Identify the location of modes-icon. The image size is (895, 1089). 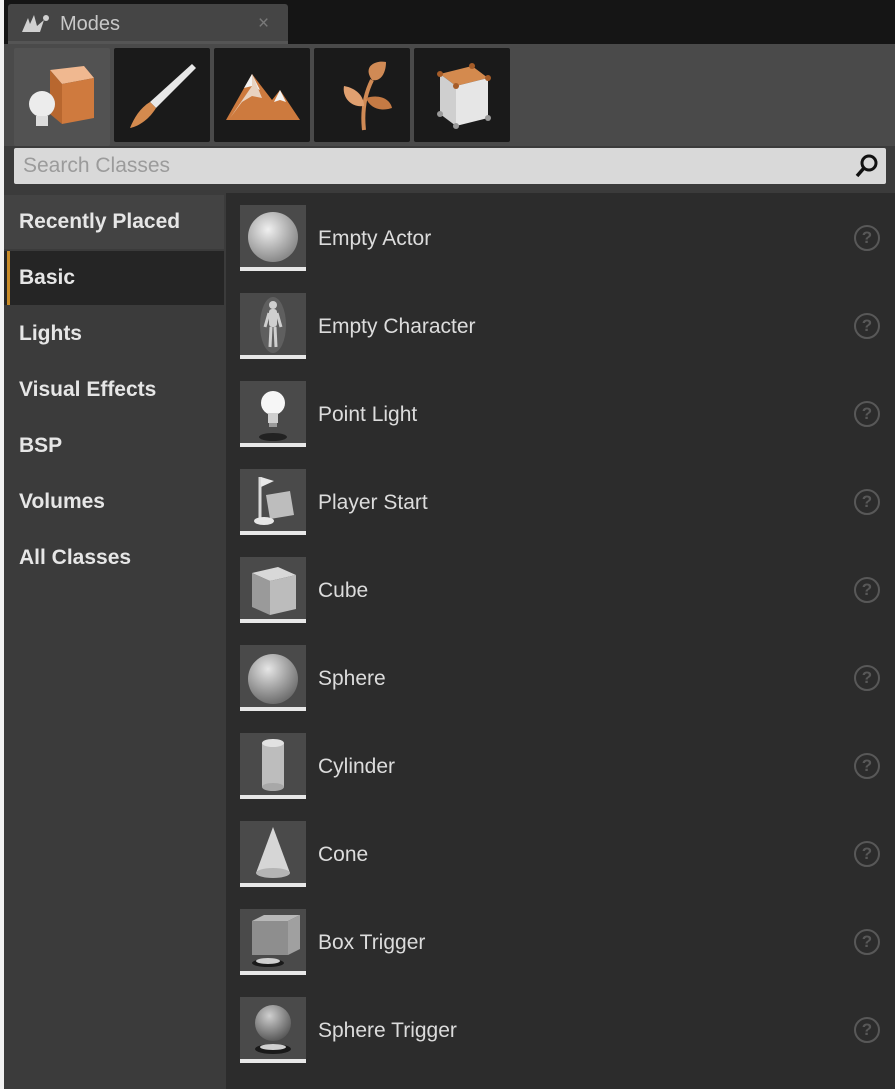
(35, 23).